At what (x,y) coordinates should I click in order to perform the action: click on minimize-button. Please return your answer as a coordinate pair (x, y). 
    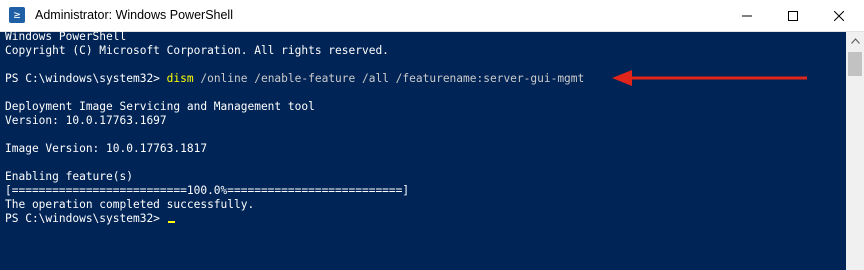
    Looking at the image, I should click on (747, 15).